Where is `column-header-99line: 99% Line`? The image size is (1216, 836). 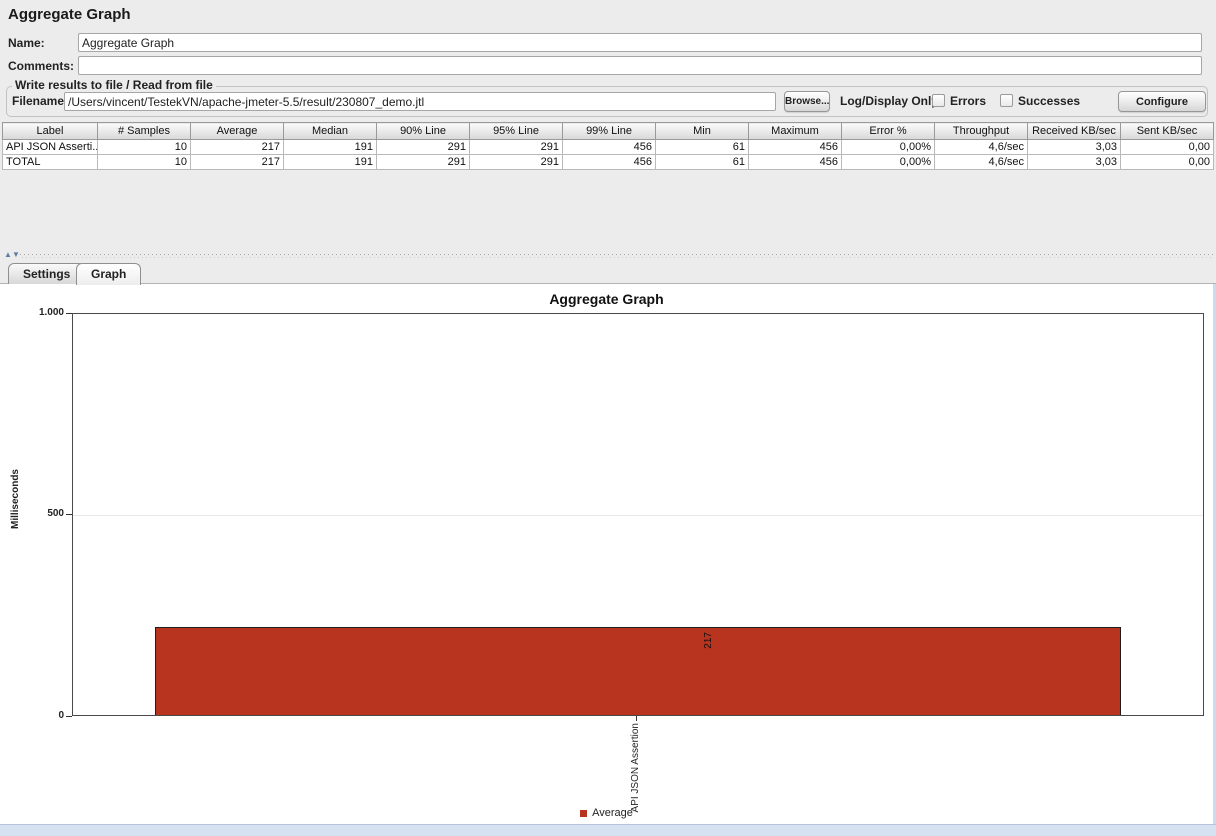 column-header-99line: 99% Line is located at coordinates (609, 131).